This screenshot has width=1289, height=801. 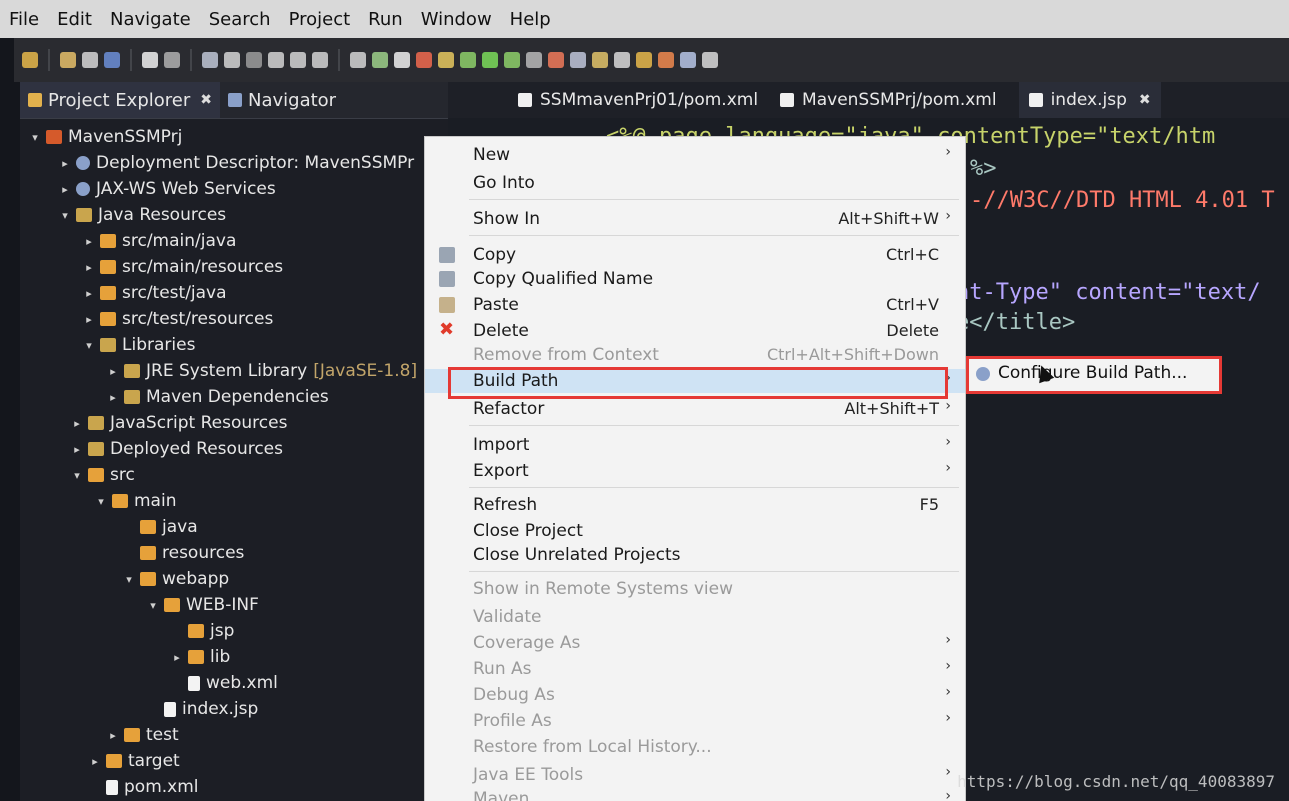 What do you see at coordinates (203, 631) in the screenshot?
I see `tree-item: jsp` at bounding box center [203, 631].